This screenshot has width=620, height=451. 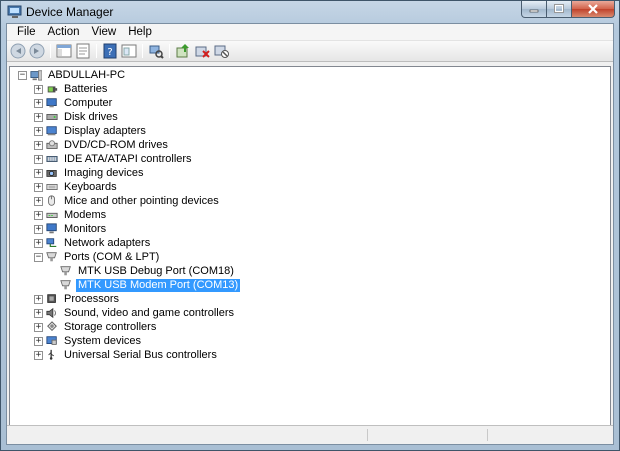 What do you see at coordinates (18, 51) in the screenshot?
I see `back-button` at bounding box center [18, 51].